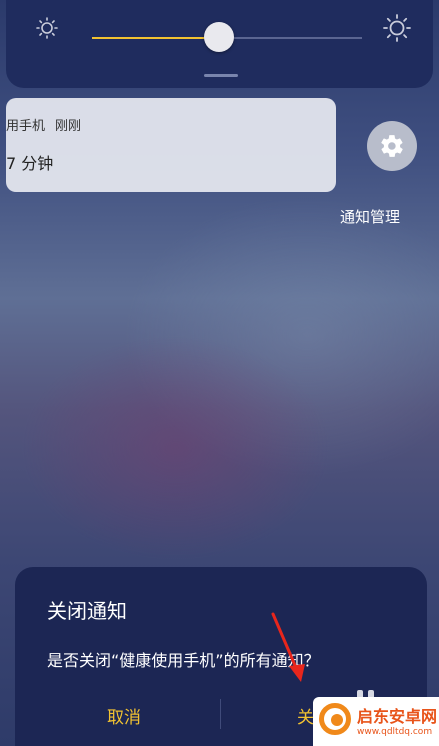  Describe the element at coordinates (87, 611) in the screenshot. I see `dialog-title: 关闭通知` at that location.